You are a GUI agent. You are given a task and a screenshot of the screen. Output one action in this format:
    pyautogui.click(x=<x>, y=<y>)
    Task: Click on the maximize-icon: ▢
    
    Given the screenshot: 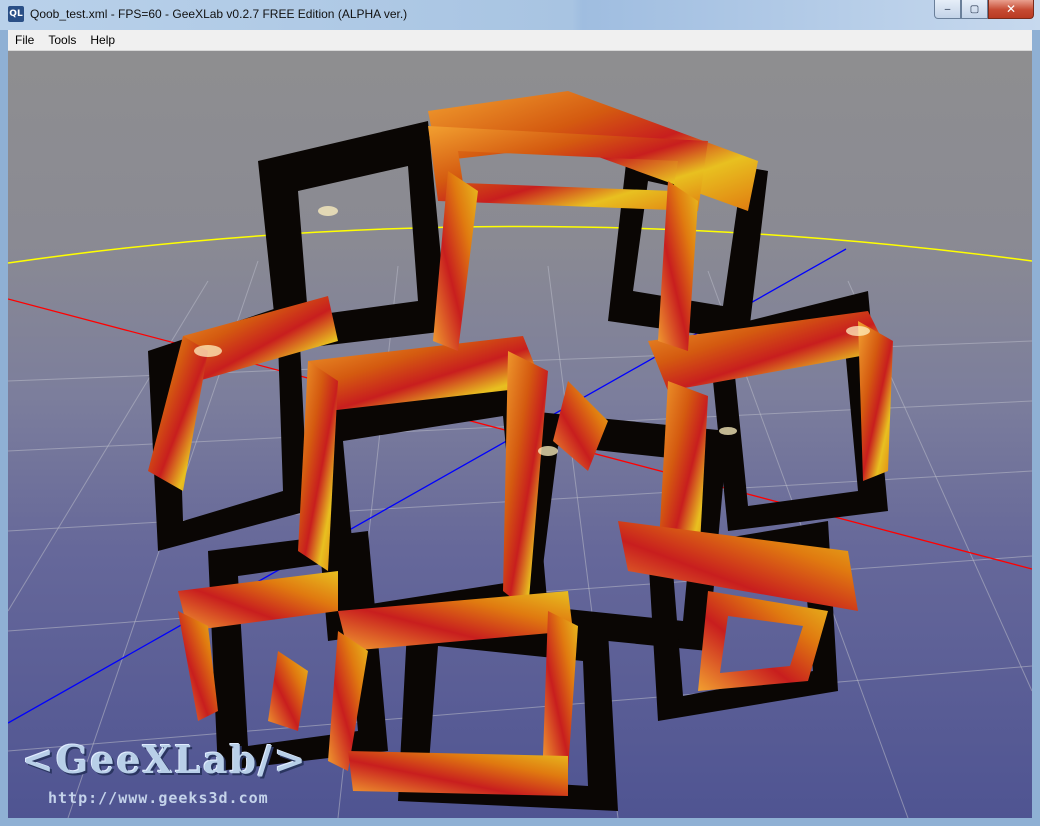 What is the action you would take?
    pyautogui.click(x=974, y=9)
    